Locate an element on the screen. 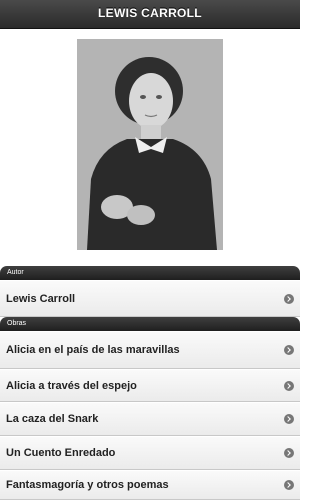  list-item-label: Lewis Carroll is located at coordinates (41, 298).